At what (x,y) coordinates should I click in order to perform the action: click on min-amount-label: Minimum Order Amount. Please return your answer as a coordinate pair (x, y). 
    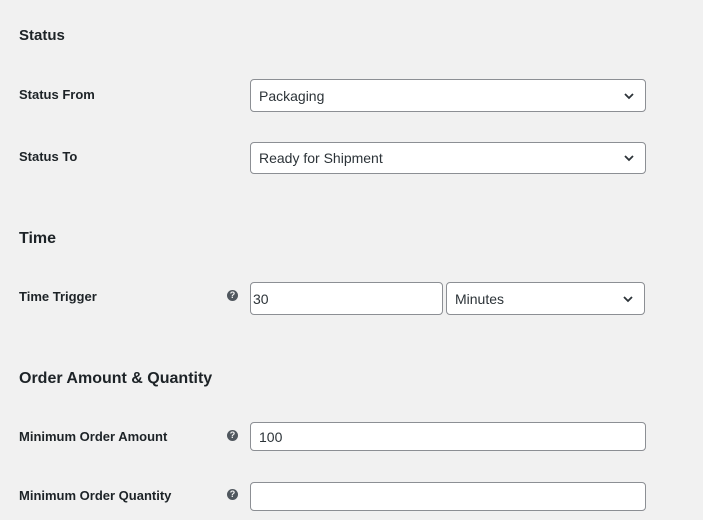
    Looking at the image, I should click on (93, 436).